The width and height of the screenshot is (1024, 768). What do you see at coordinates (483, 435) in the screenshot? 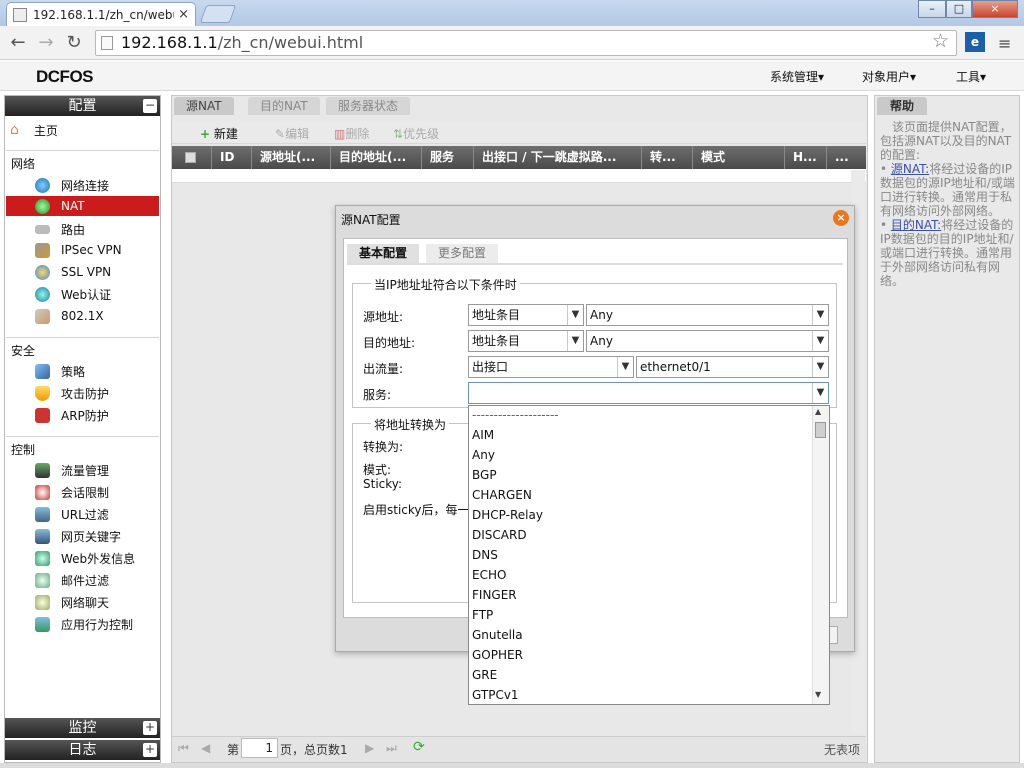
I see `dropdown-option: AIM` at bounding box center [483, 435].